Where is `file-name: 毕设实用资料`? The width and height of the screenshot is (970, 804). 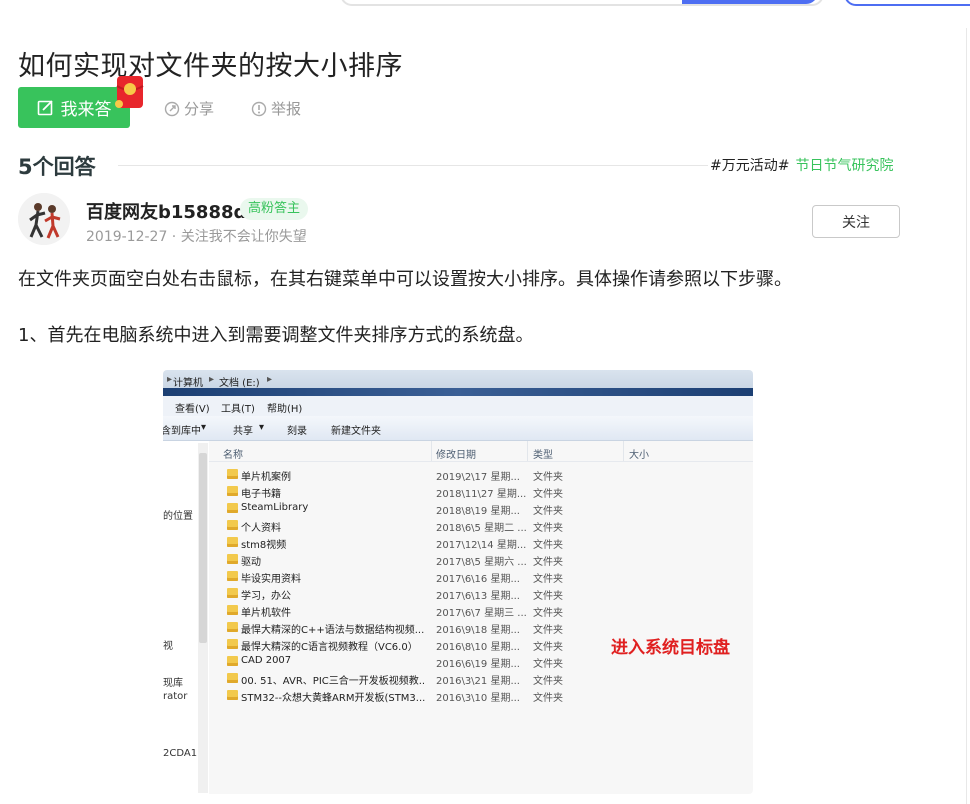
file-name: 毕设实用资料 is located at coordinates (271, 579).